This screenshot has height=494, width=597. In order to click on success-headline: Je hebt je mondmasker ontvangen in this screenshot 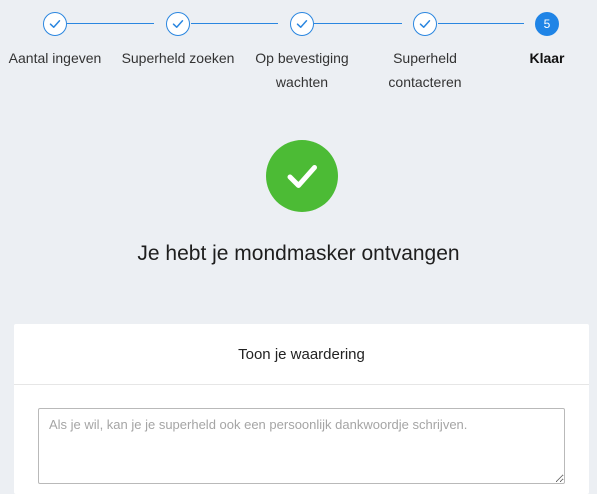, I will do `click(298, 253)`.